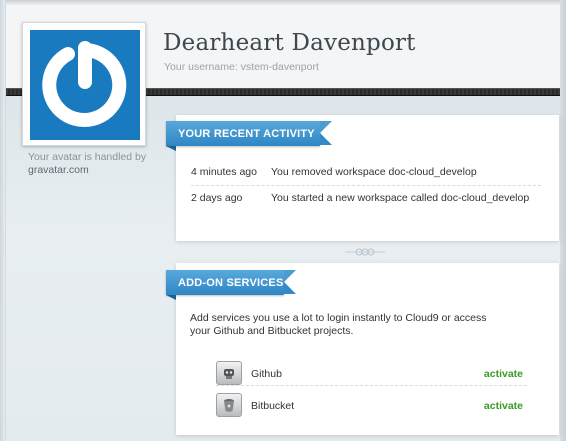  Describe the element at coordinates (217, 198) in the screenshot. I see `activity-time: 2 days ago` at that location.